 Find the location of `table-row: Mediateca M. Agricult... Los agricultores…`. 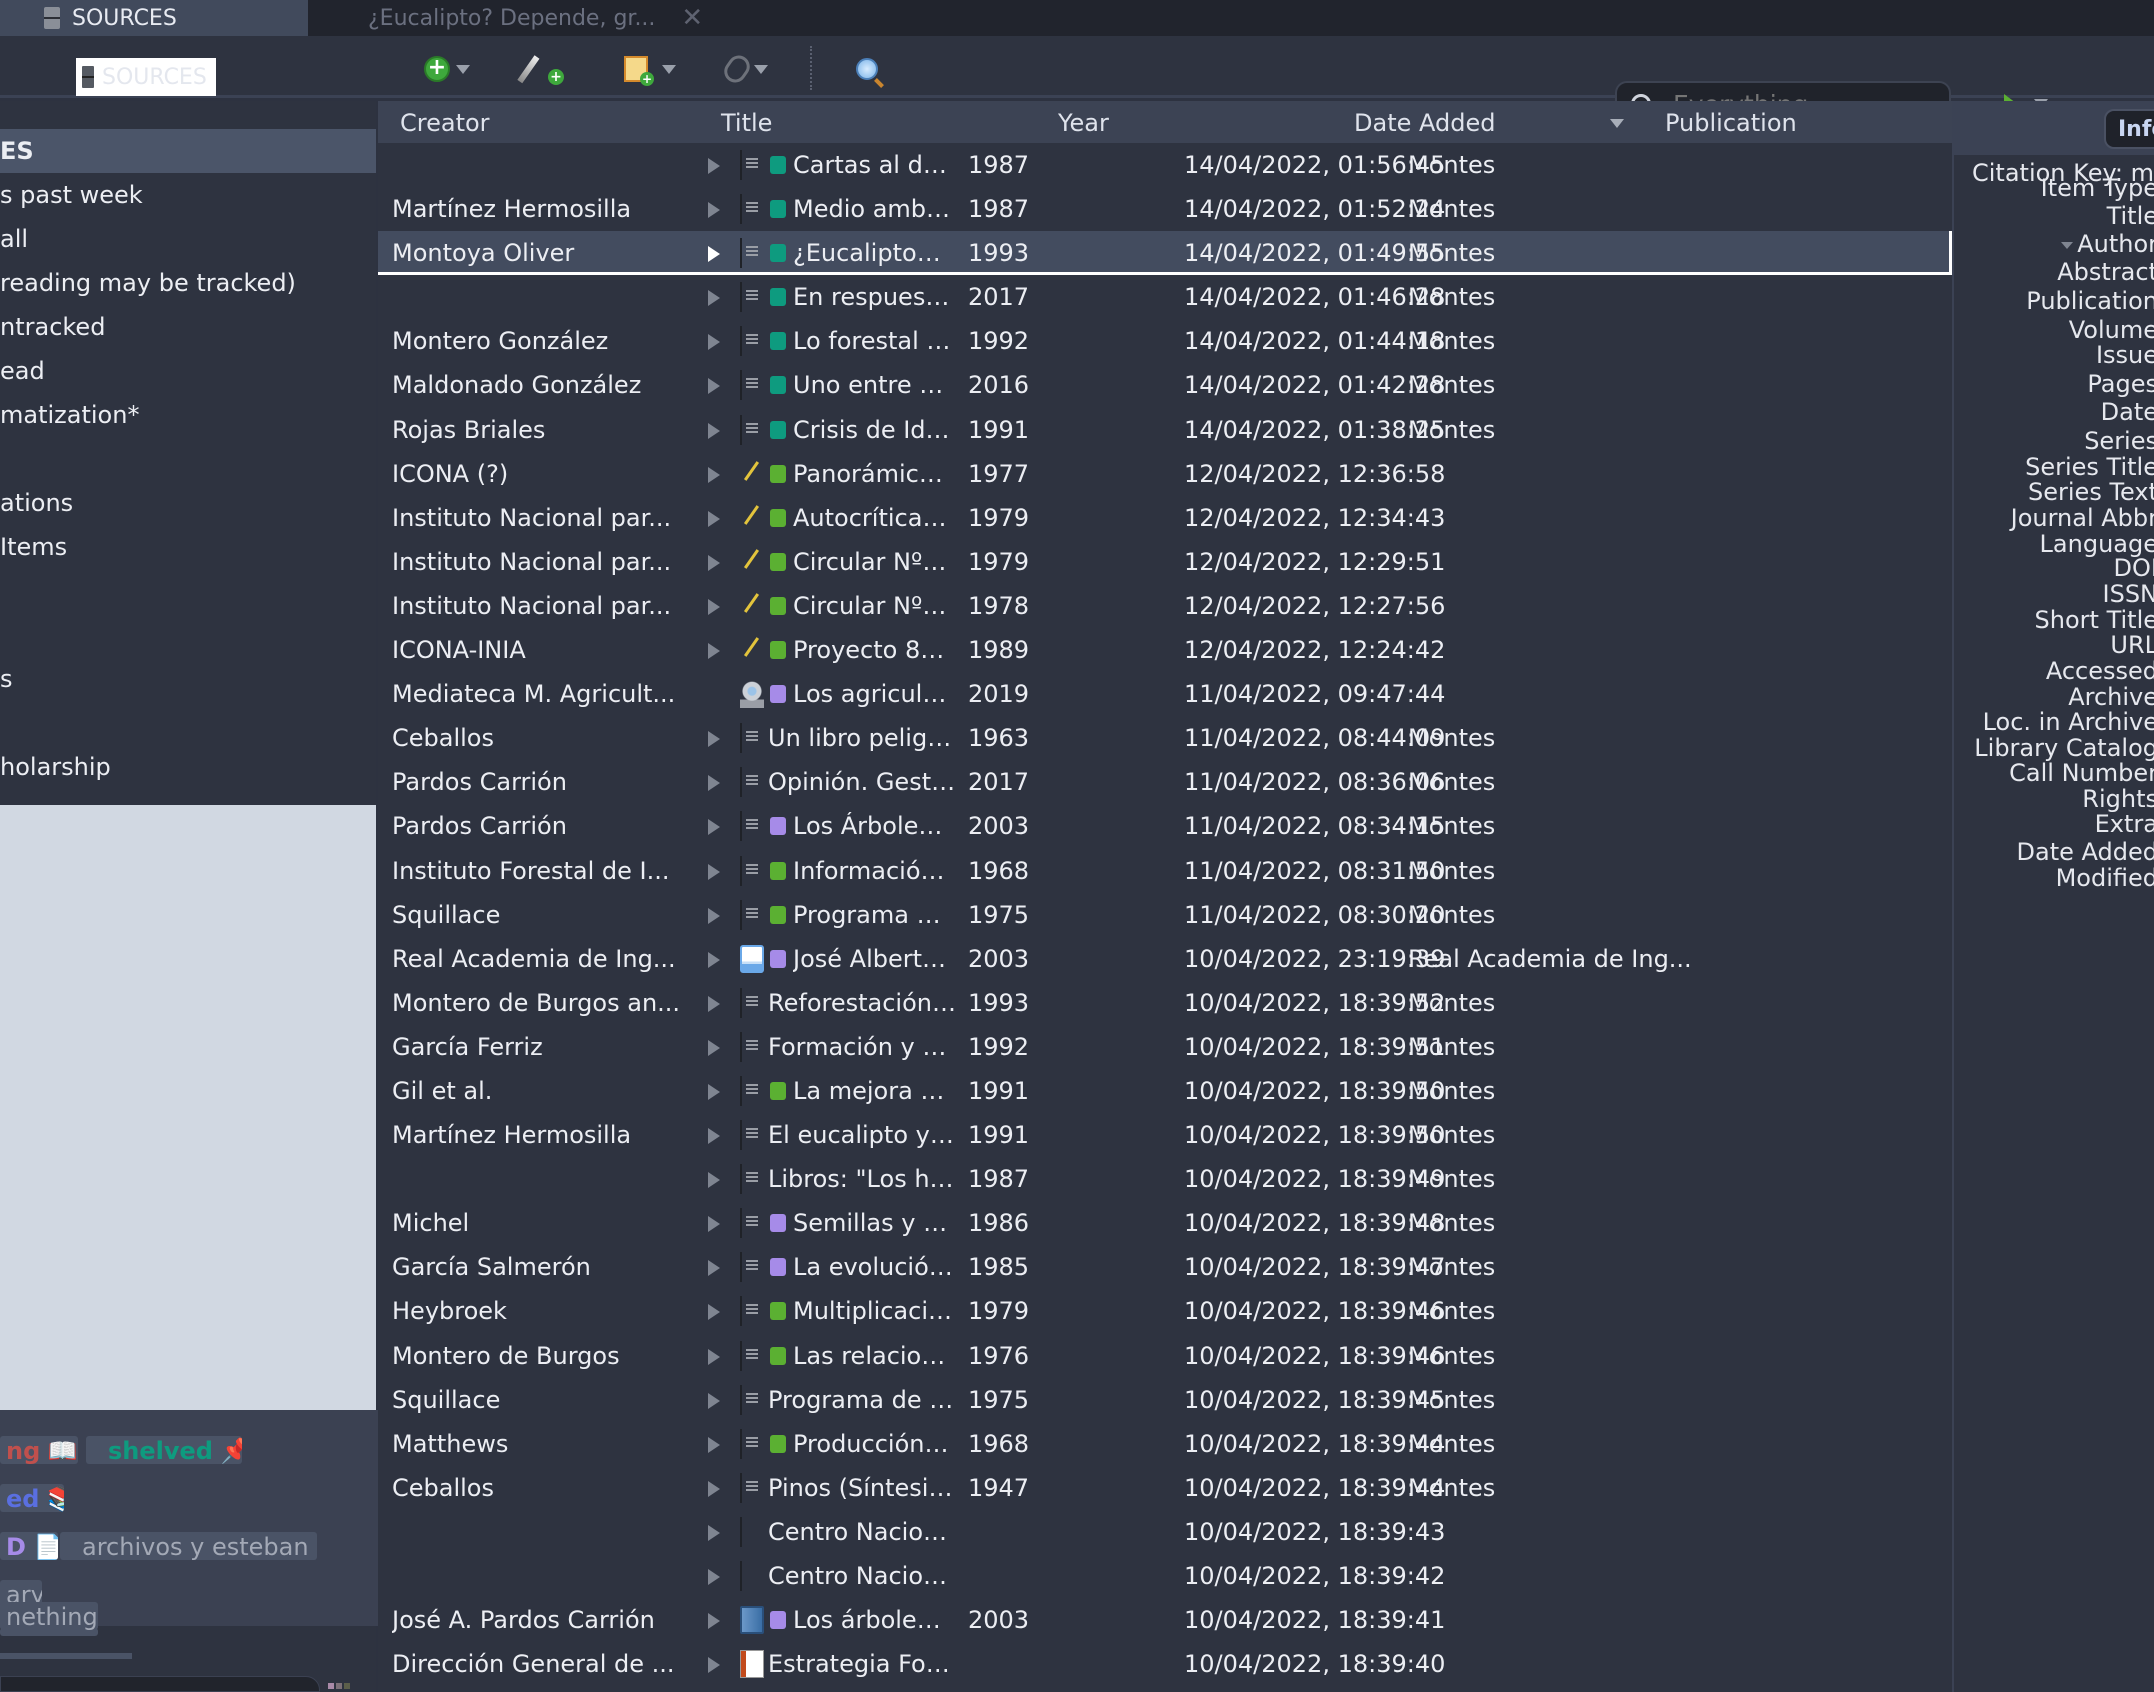

table-row: Mediateca M. Agricult... Los agricultores… is located at coordinates (1165, 694).